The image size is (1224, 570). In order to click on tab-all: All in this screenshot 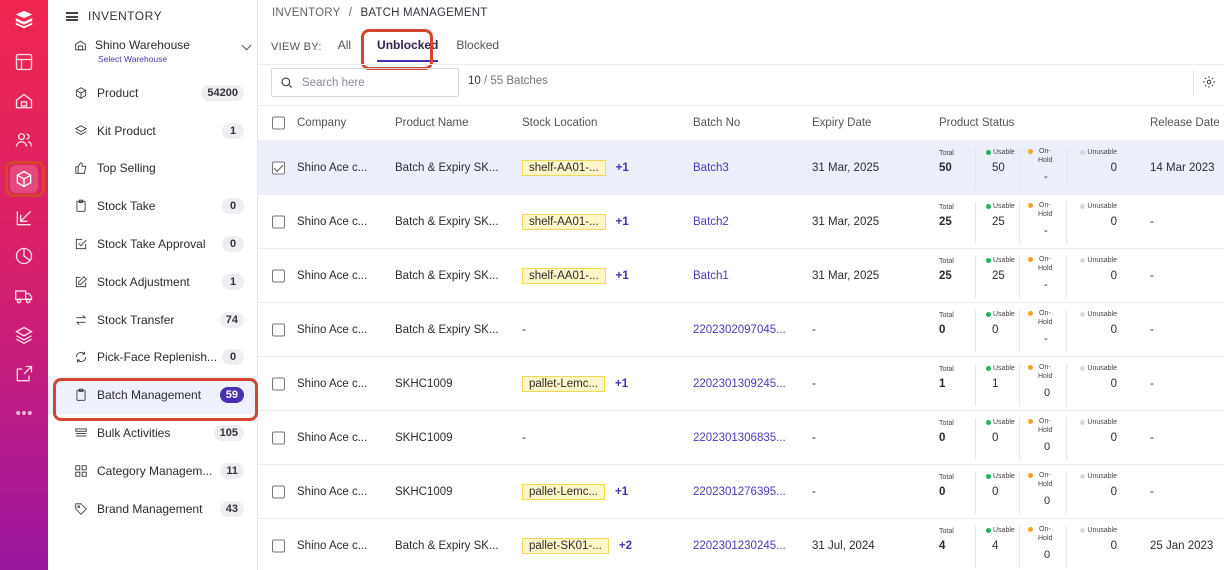, I will do `click(344, 47)`.